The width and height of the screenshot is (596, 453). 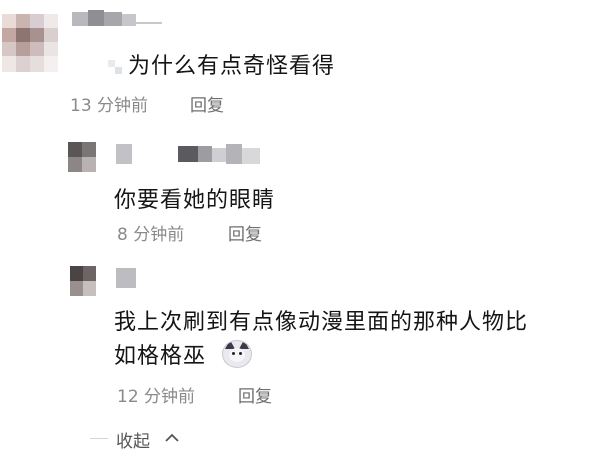 What do you see at coordinates (232, 66) in the screenshot?
I see `comment-text: 为什么有点奇怪看得` at bounding box center [232, 66].